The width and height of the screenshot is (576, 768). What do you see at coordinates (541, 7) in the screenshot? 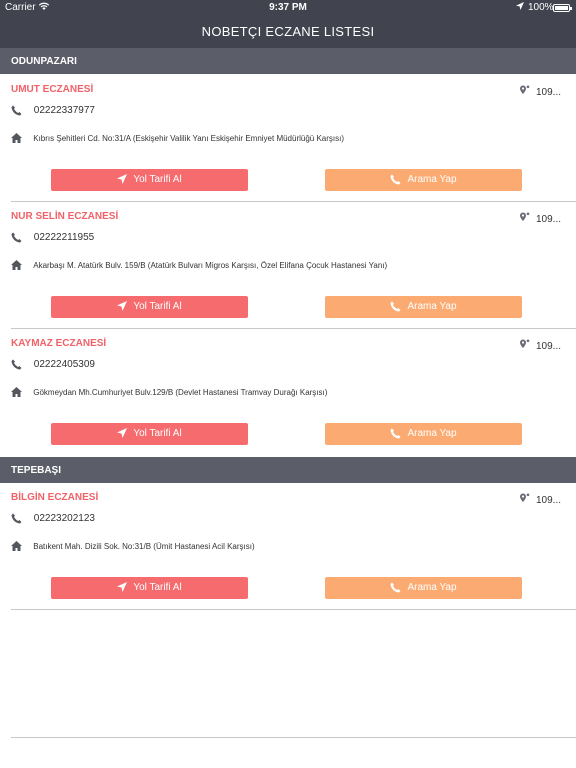
I see `battery-percentage: 100%` at bounding box center [541, 7].